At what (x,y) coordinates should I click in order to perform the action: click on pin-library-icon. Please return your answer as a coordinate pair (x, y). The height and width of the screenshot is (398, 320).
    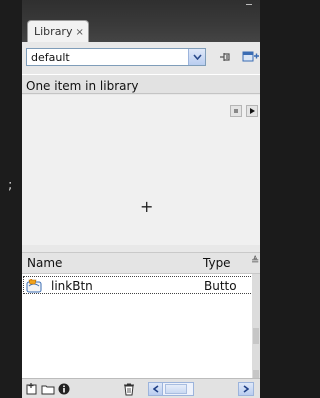
    Looking at the image, I should click on (225, 57).